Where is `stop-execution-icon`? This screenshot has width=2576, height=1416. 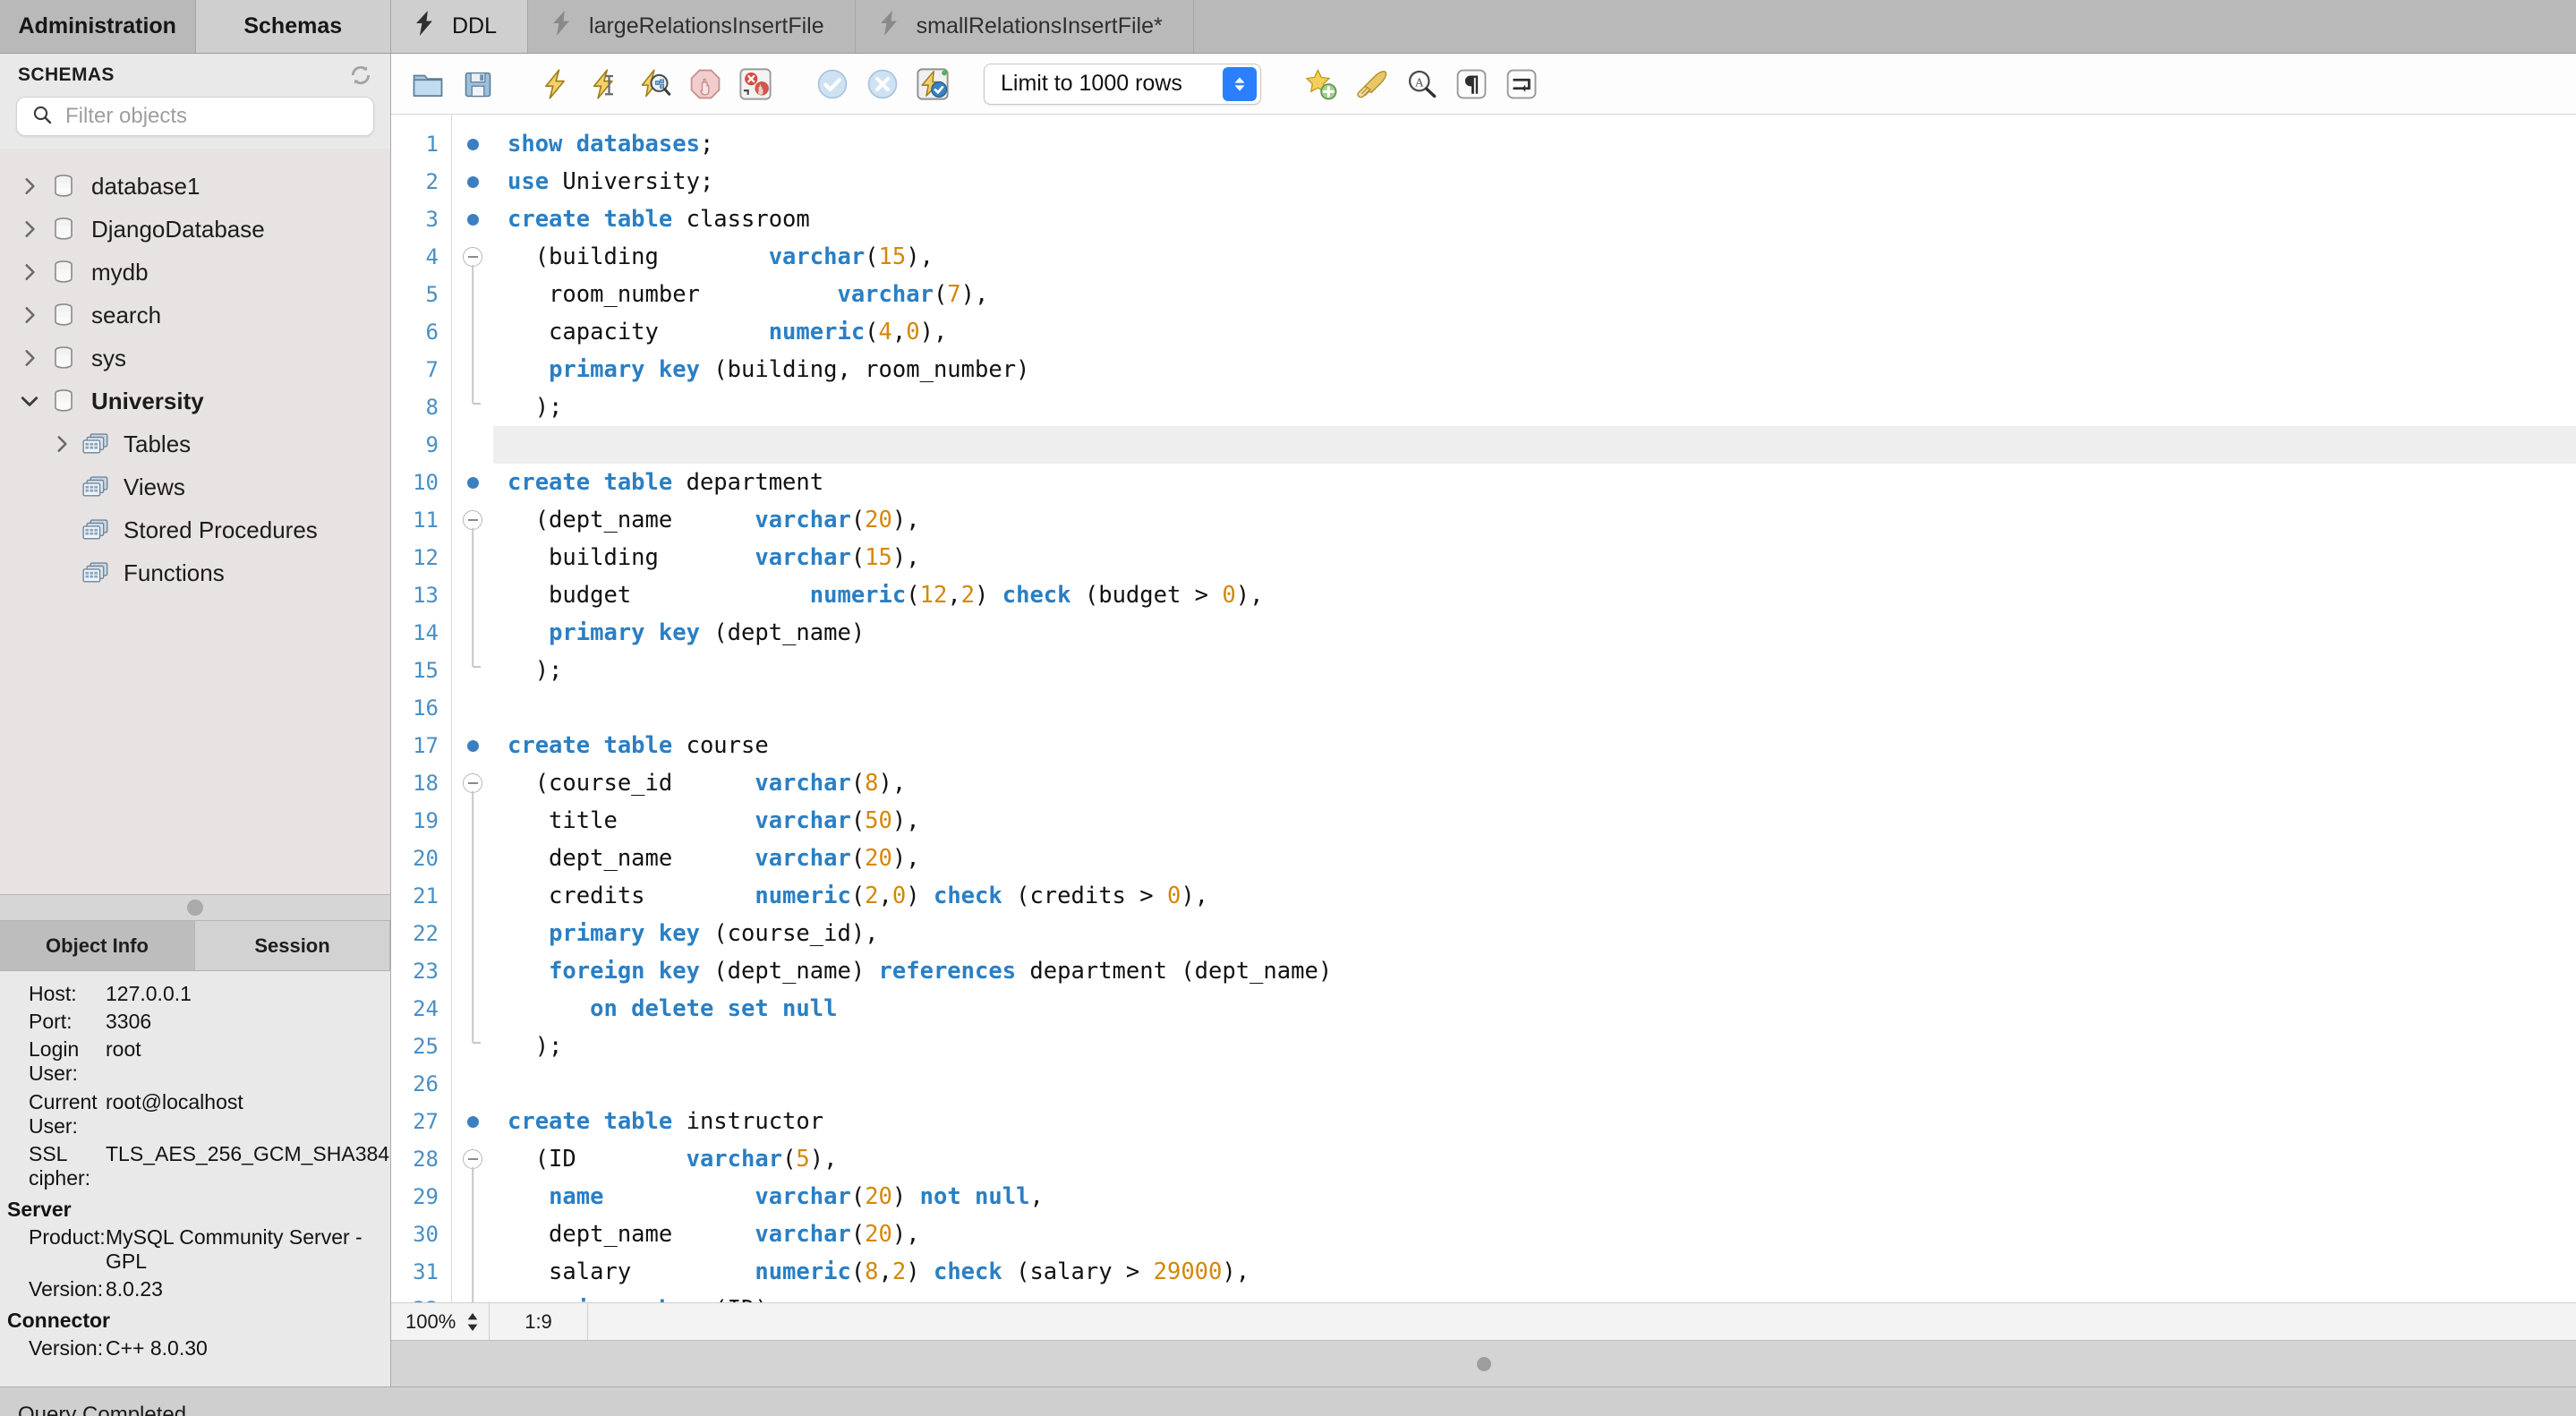 stop-execution-icon is located at coordinates (705, 84).